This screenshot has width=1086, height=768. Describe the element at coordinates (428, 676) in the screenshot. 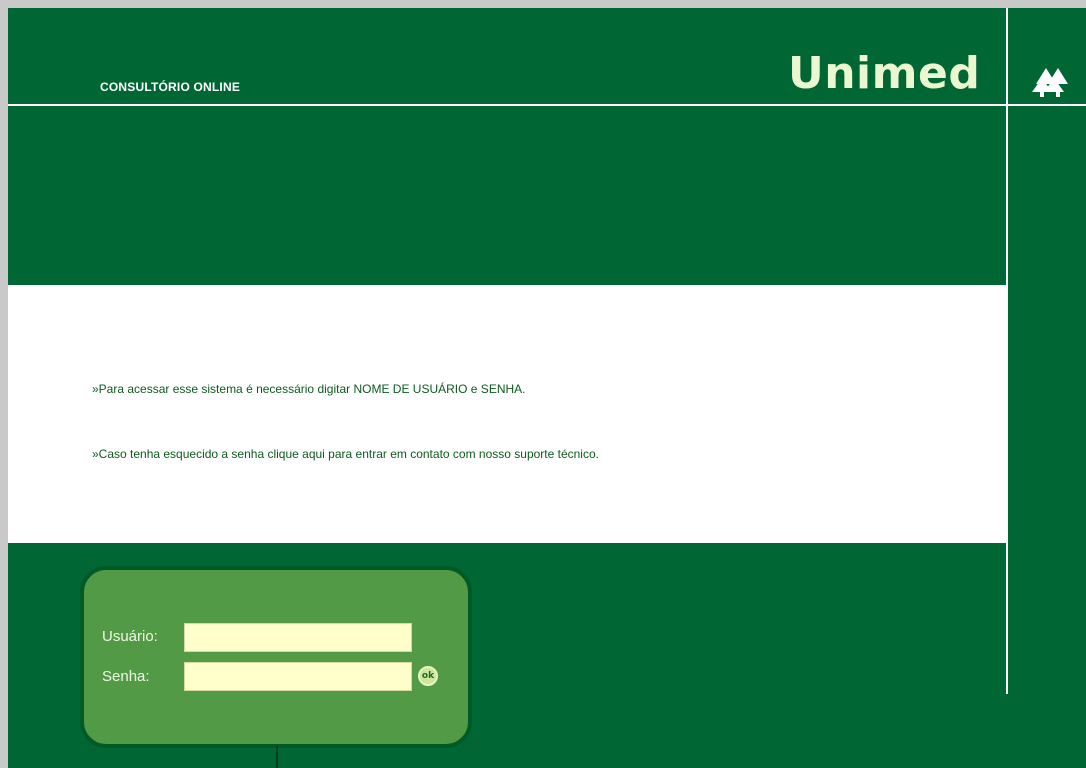

I see `ok-button: ok` at that location.